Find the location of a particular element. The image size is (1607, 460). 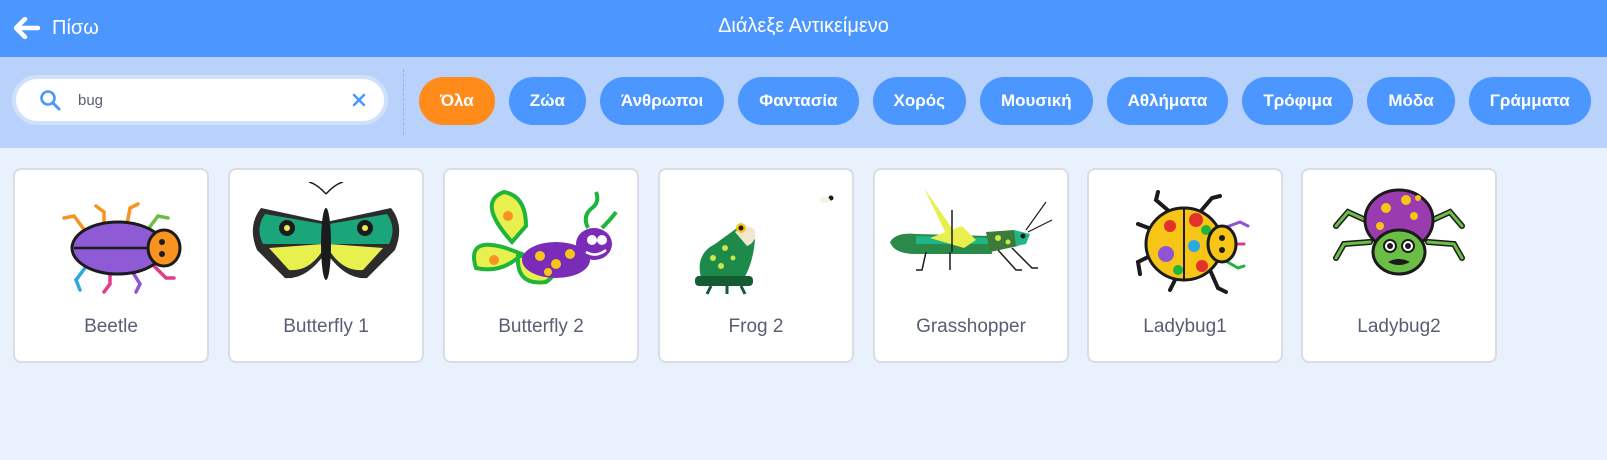

butterfly-icon is located at coordinates (326, 231).